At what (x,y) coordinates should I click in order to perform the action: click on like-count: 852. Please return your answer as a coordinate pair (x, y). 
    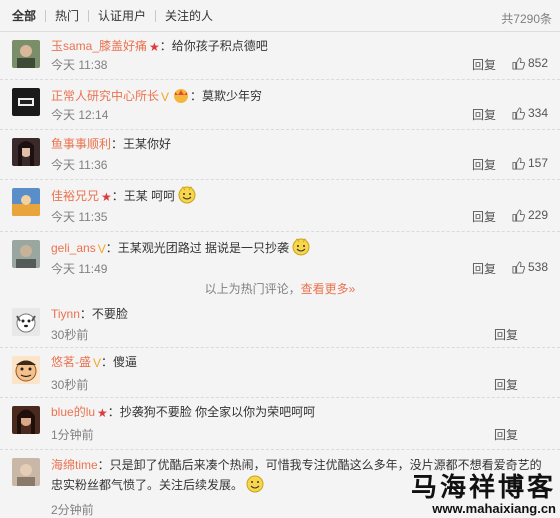
    Looking at the image, I should click on (538, 63).